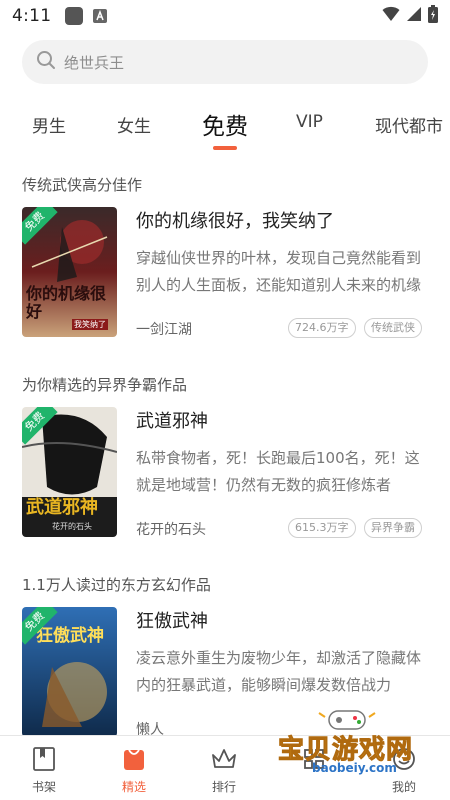 This screenshot has width=450, height=800. Describe the element at coordinates (279, 271) in the screenshot. I see `book-description: 穿越仙侠世界的叶林，发现自己竟然能看到别人的人生面板，还能知道别人未来的机缘` at that location.